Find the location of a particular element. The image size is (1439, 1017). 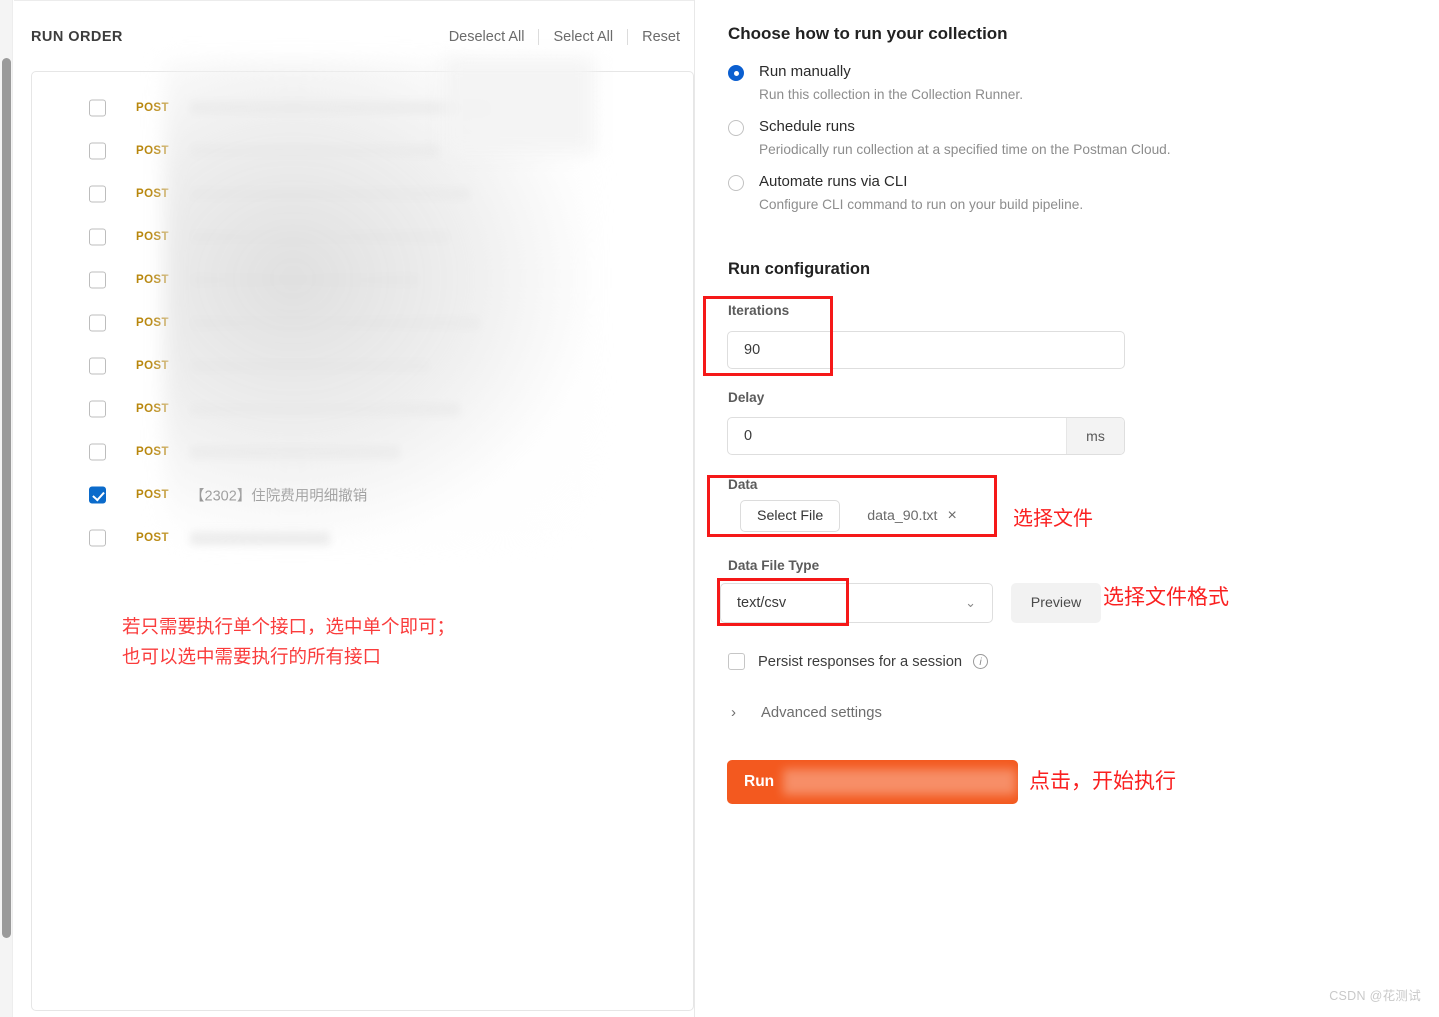

run-button: Run is located at coordinates (872, 782).